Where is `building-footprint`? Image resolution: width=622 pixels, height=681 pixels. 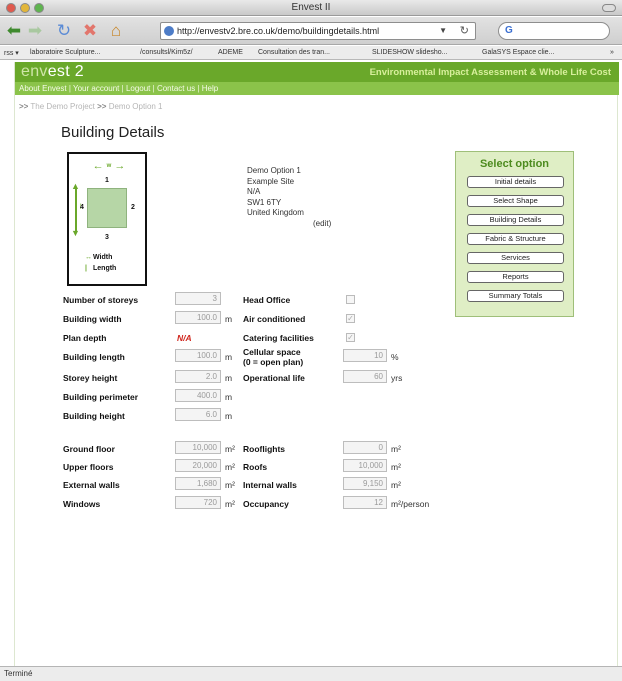 building-footprint is located at coordinates (107, 208).